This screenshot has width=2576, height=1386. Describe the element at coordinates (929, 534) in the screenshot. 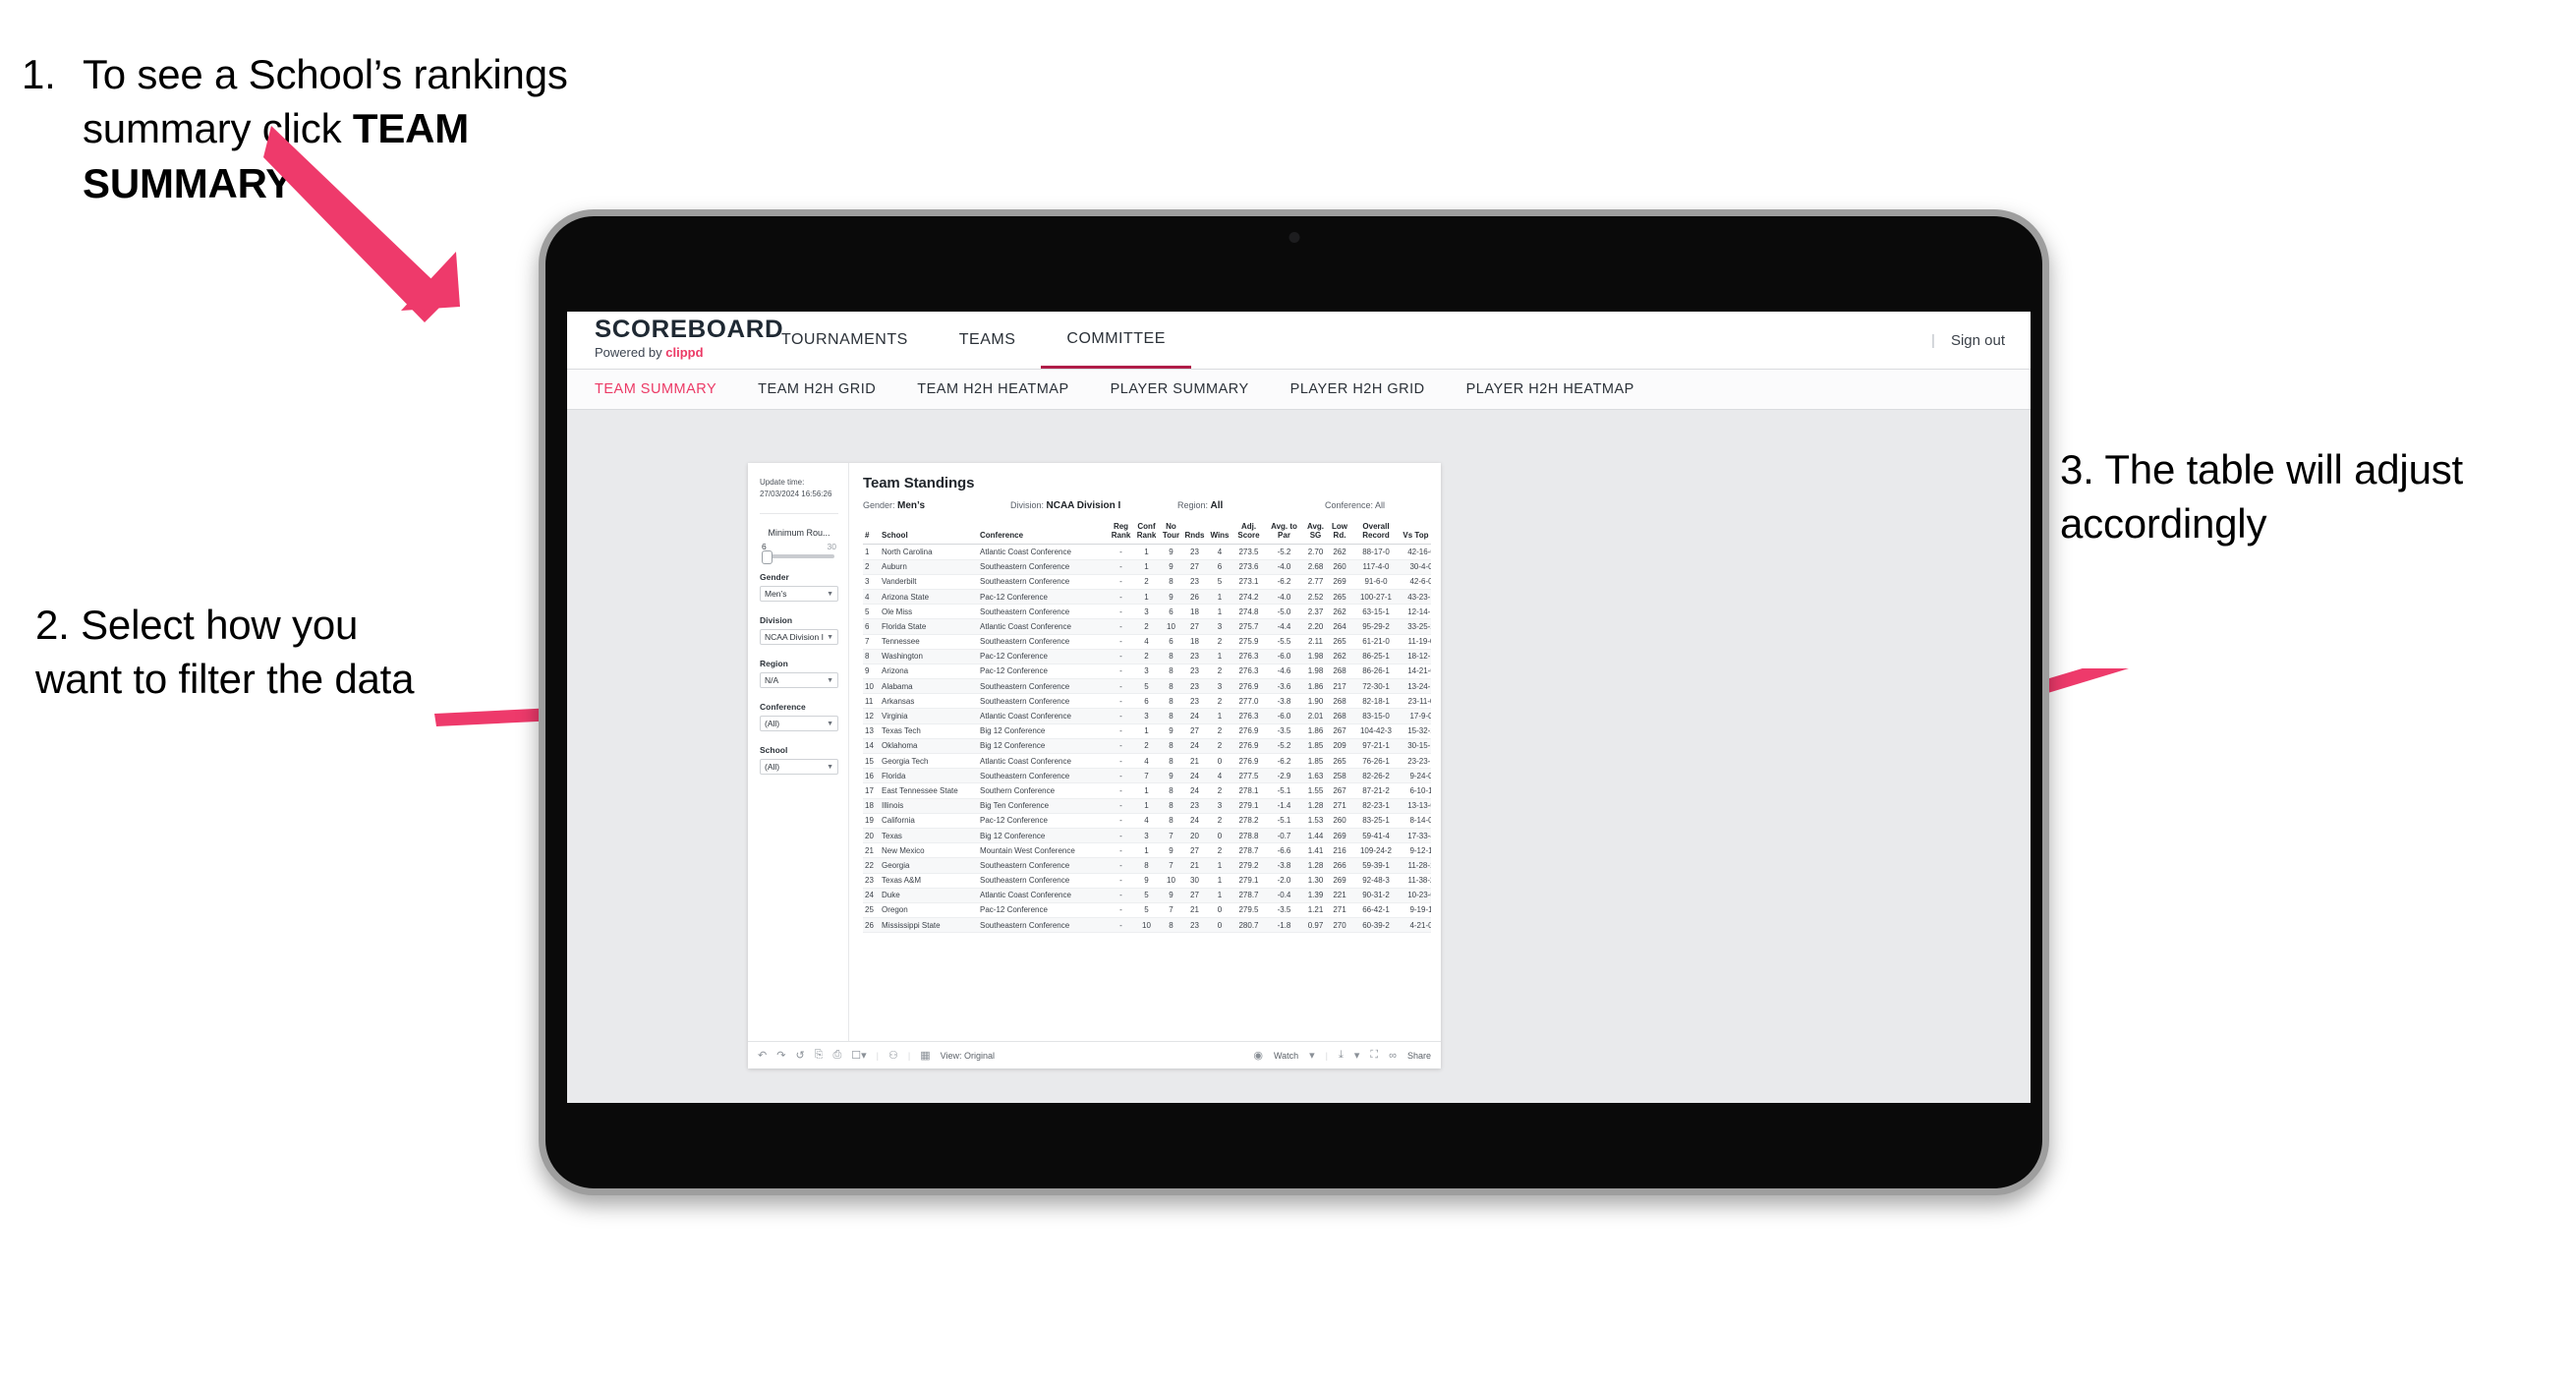

I see `column-header: School` at that location.